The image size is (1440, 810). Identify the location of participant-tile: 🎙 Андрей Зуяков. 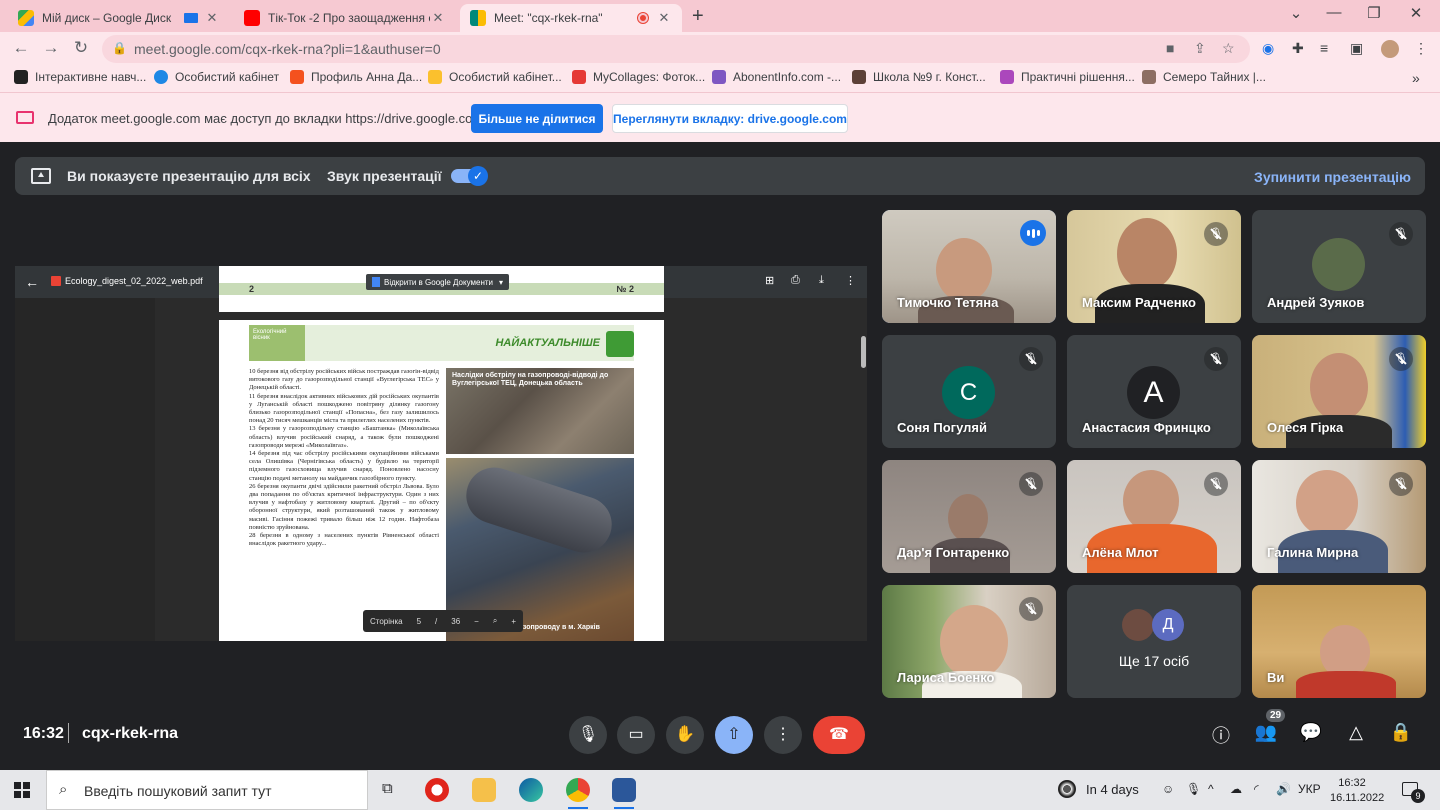
(1339, 266).